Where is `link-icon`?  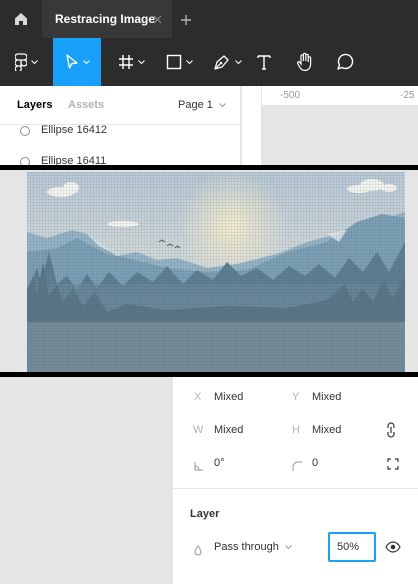
link-icon is located at coordinates (391, 430).